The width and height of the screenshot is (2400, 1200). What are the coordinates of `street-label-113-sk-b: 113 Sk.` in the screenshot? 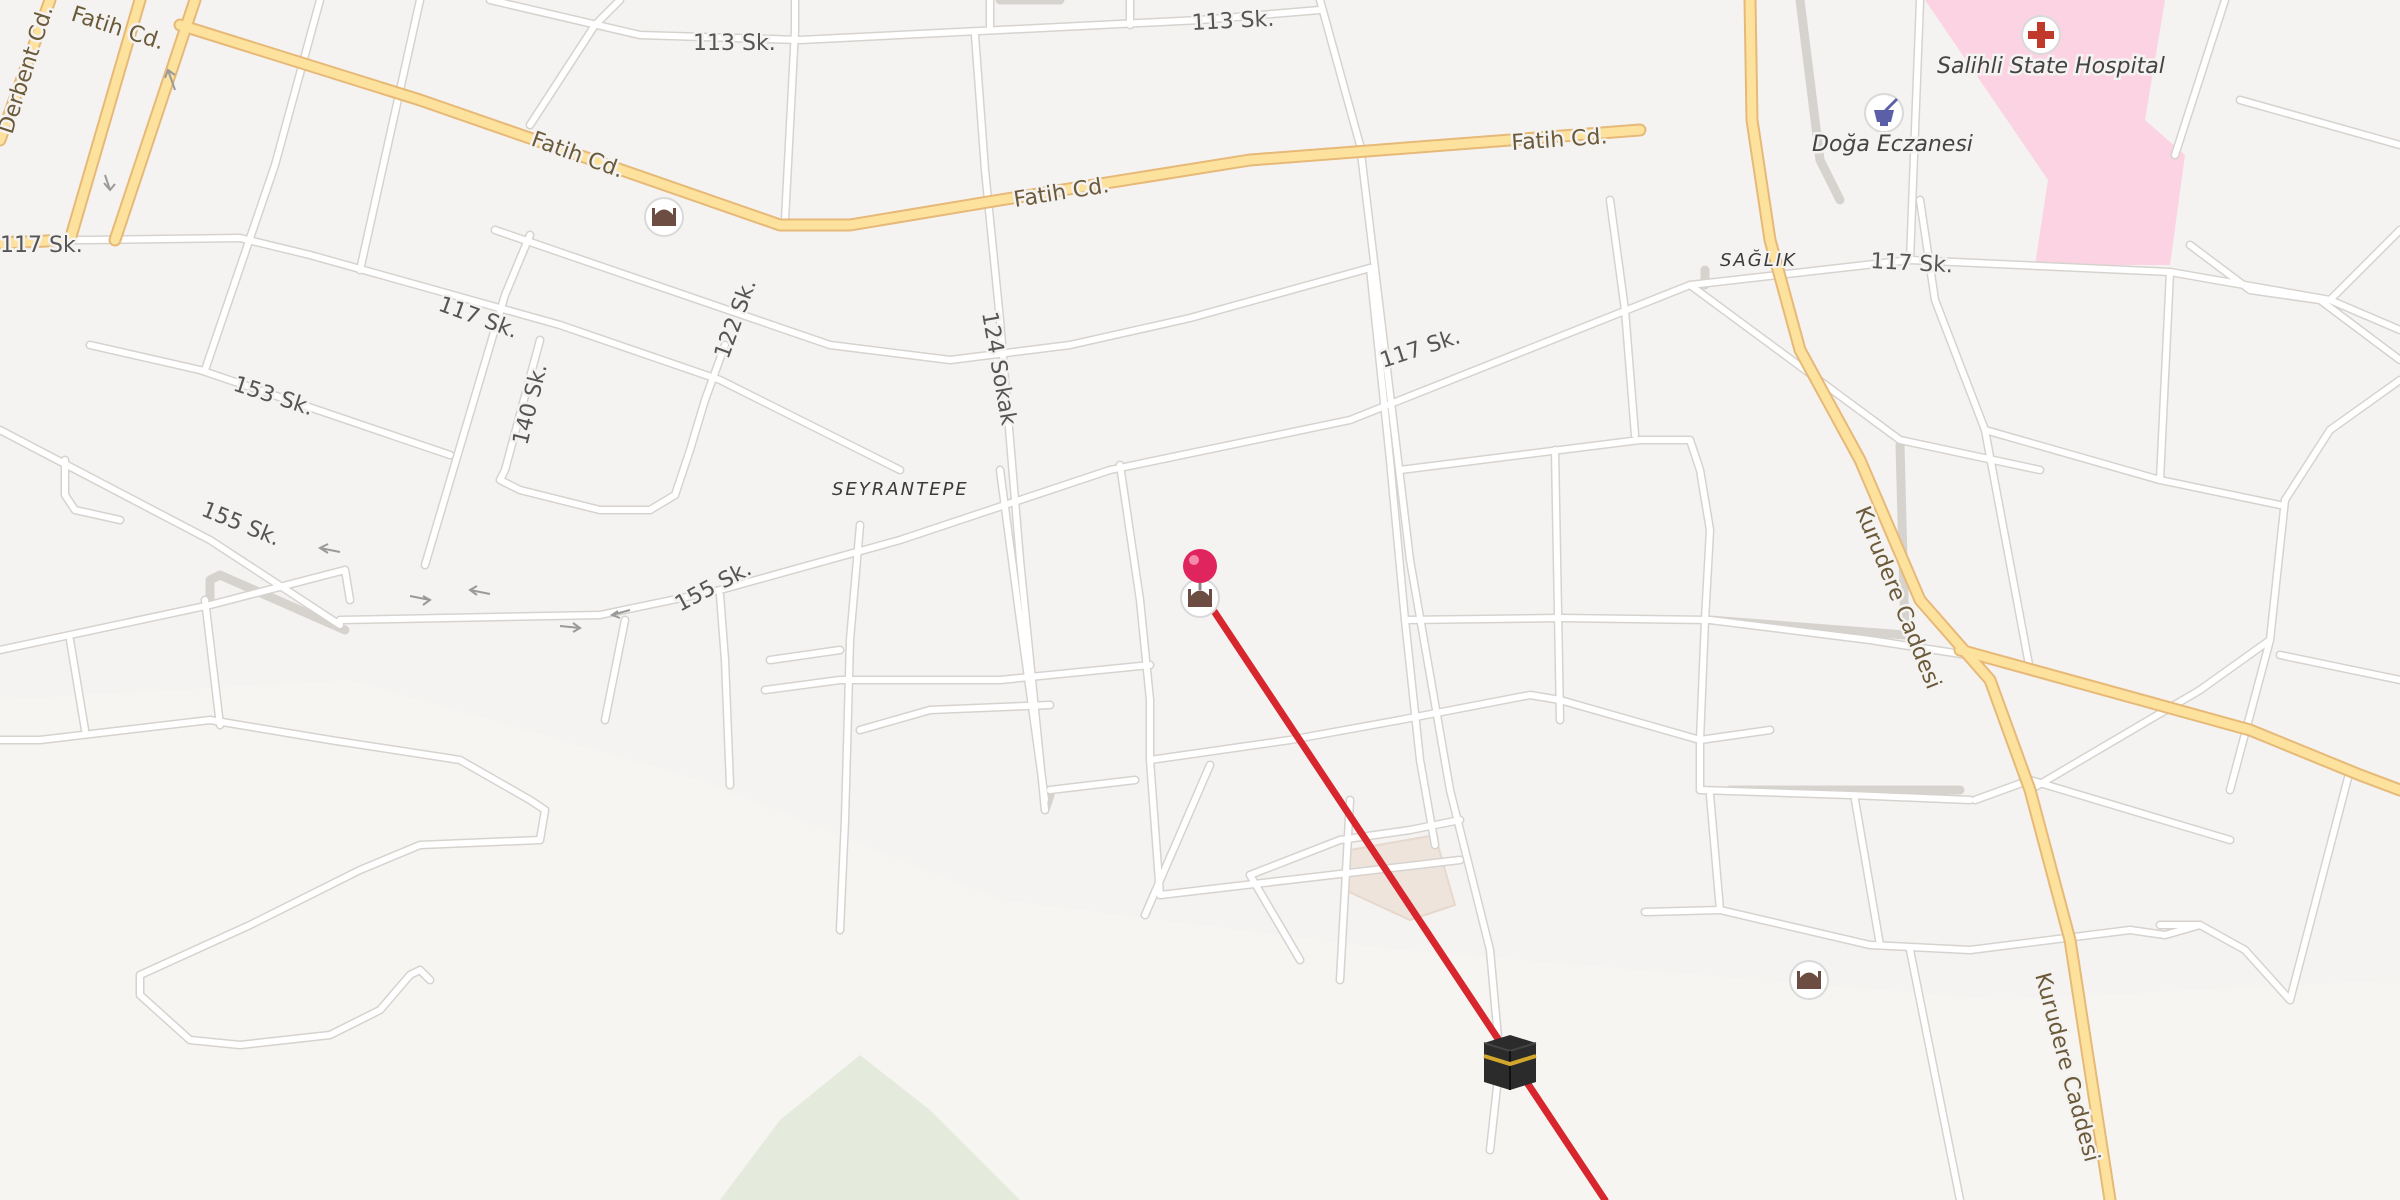 It's located at (1233, 21).